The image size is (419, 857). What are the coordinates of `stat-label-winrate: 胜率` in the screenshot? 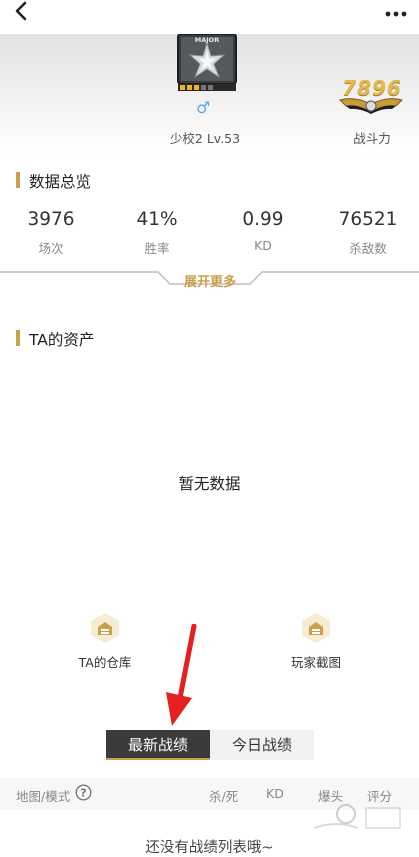 It's located at (157, 248).